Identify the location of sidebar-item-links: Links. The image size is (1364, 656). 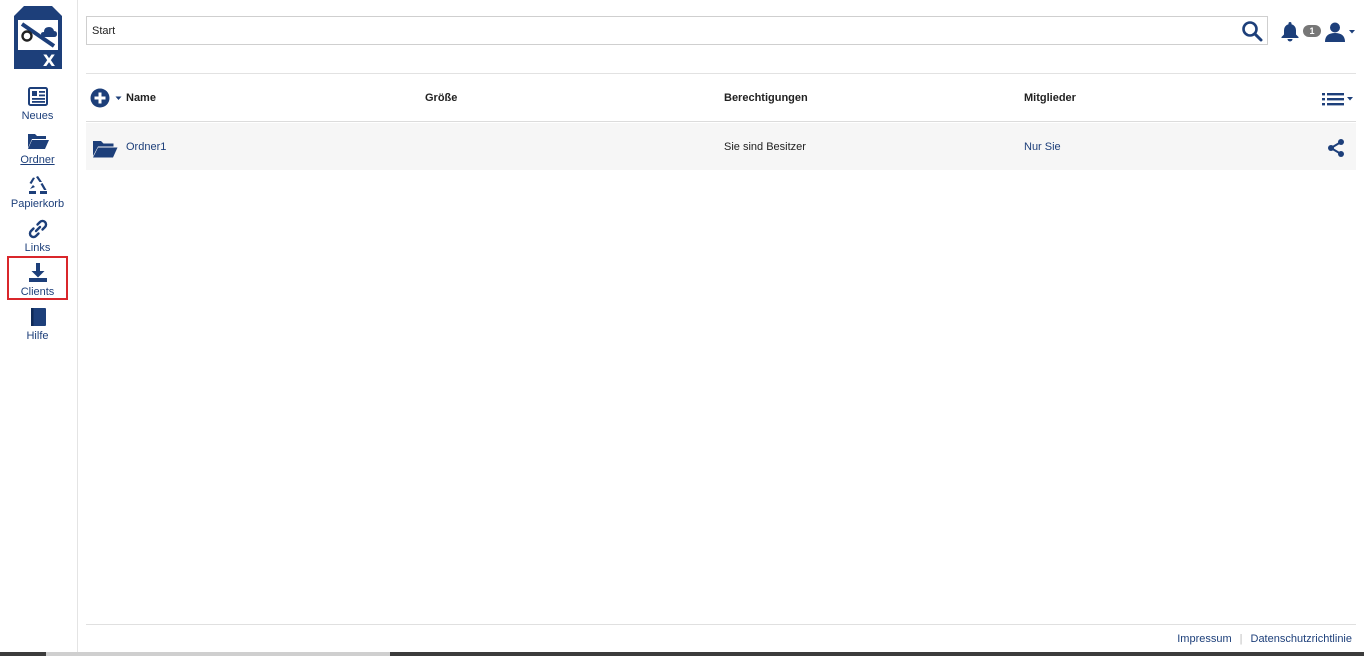
(37, 238).